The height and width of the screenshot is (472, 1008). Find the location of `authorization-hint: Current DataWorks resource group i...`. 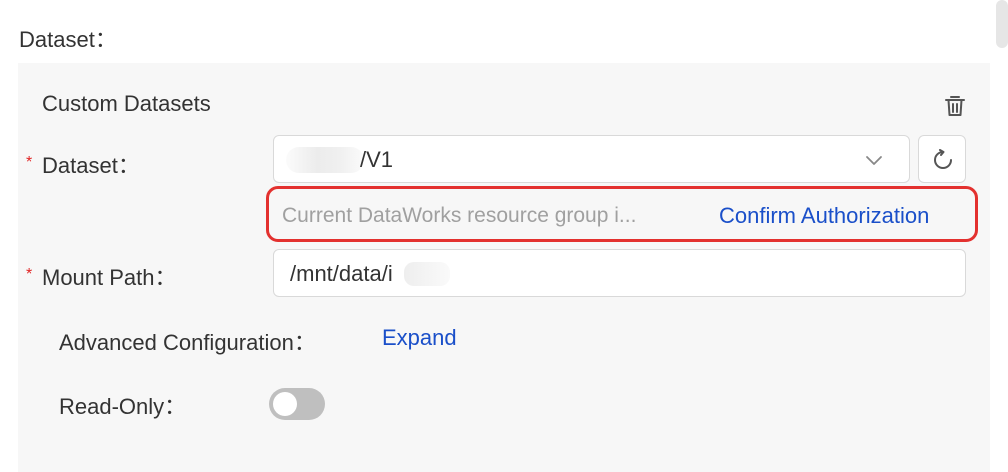

authorization-hint: Current DataWorks resource group i... is located at coordinates (459, 215).